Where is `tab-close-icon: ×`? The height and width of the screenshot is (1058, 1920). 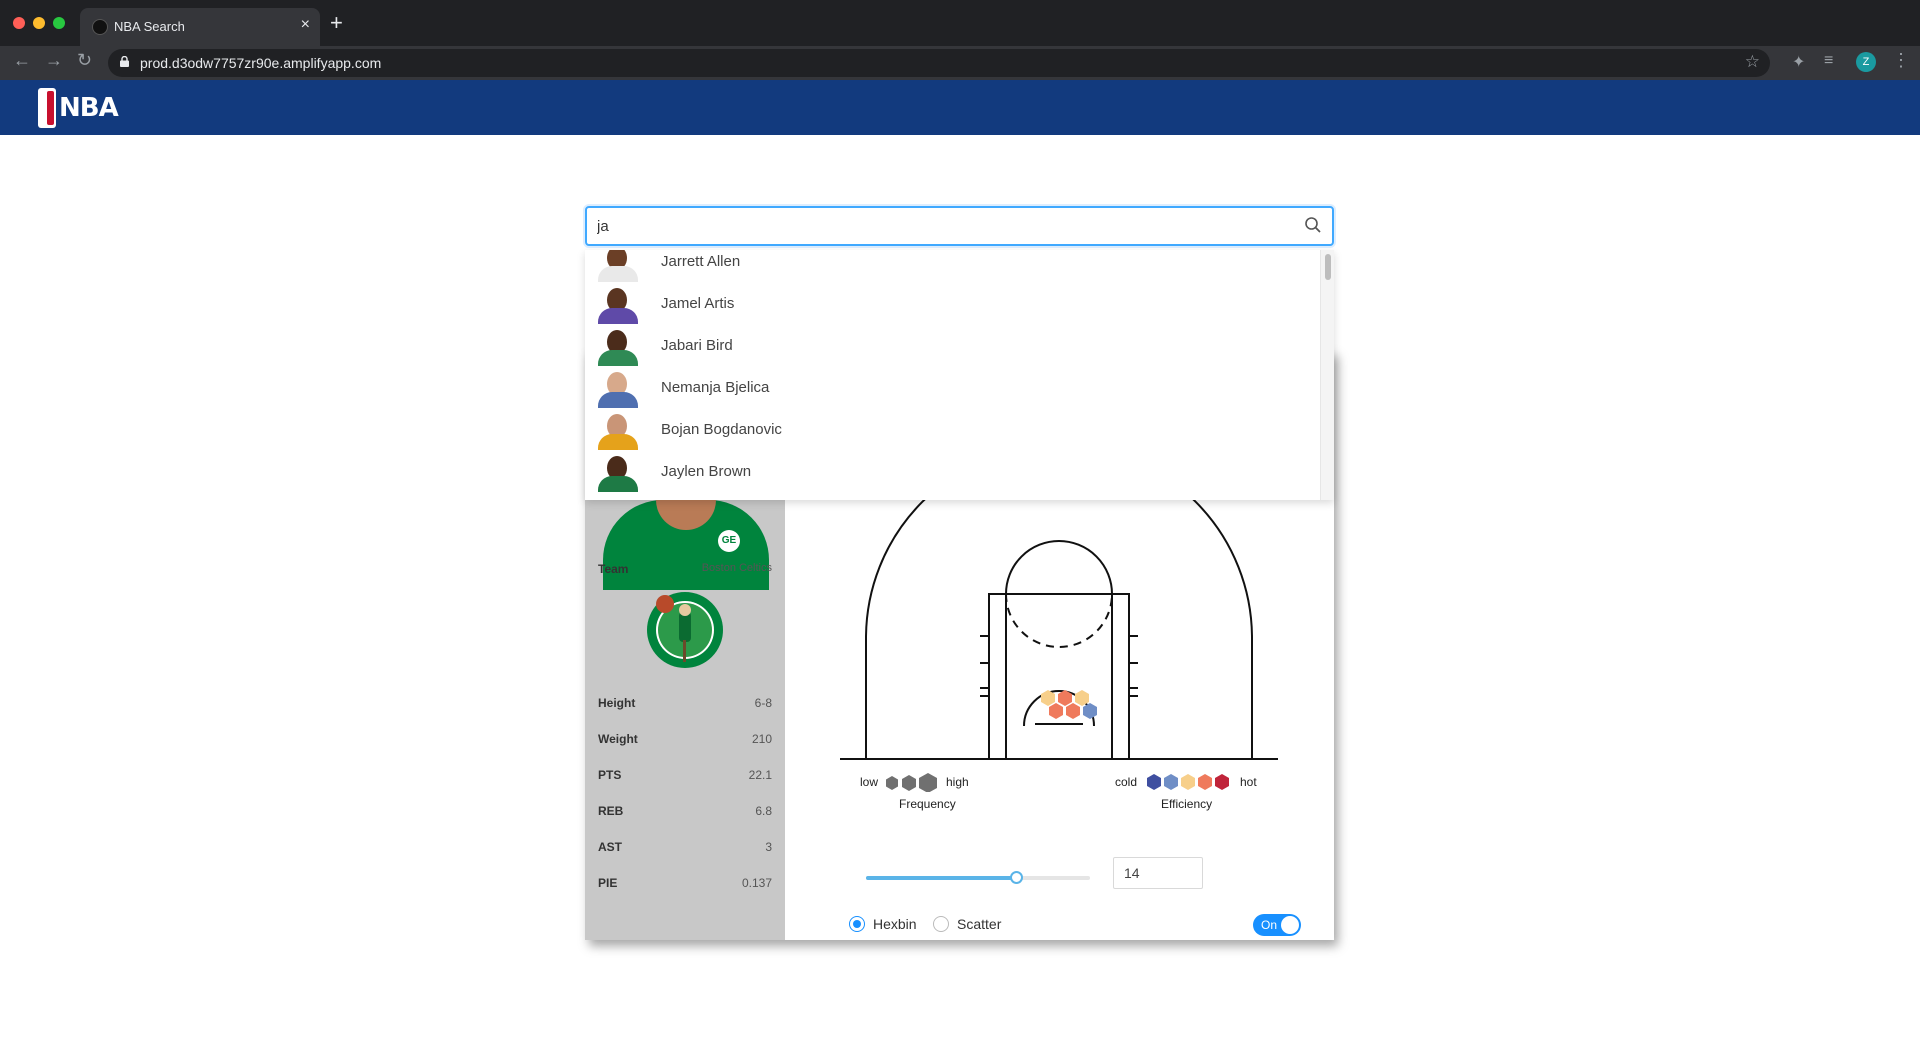
tab-close-icon: × is located at coordinates (305, 25).